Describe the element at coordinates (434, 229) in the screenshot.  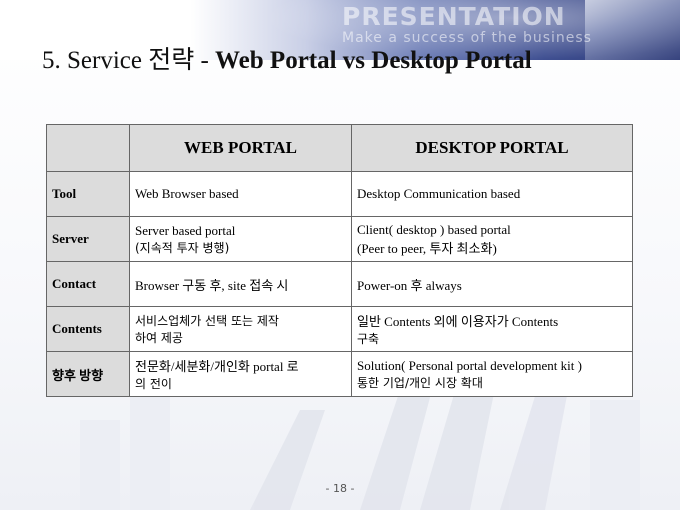
I see `cell-line: Client( desktop ) based portal` at that location.